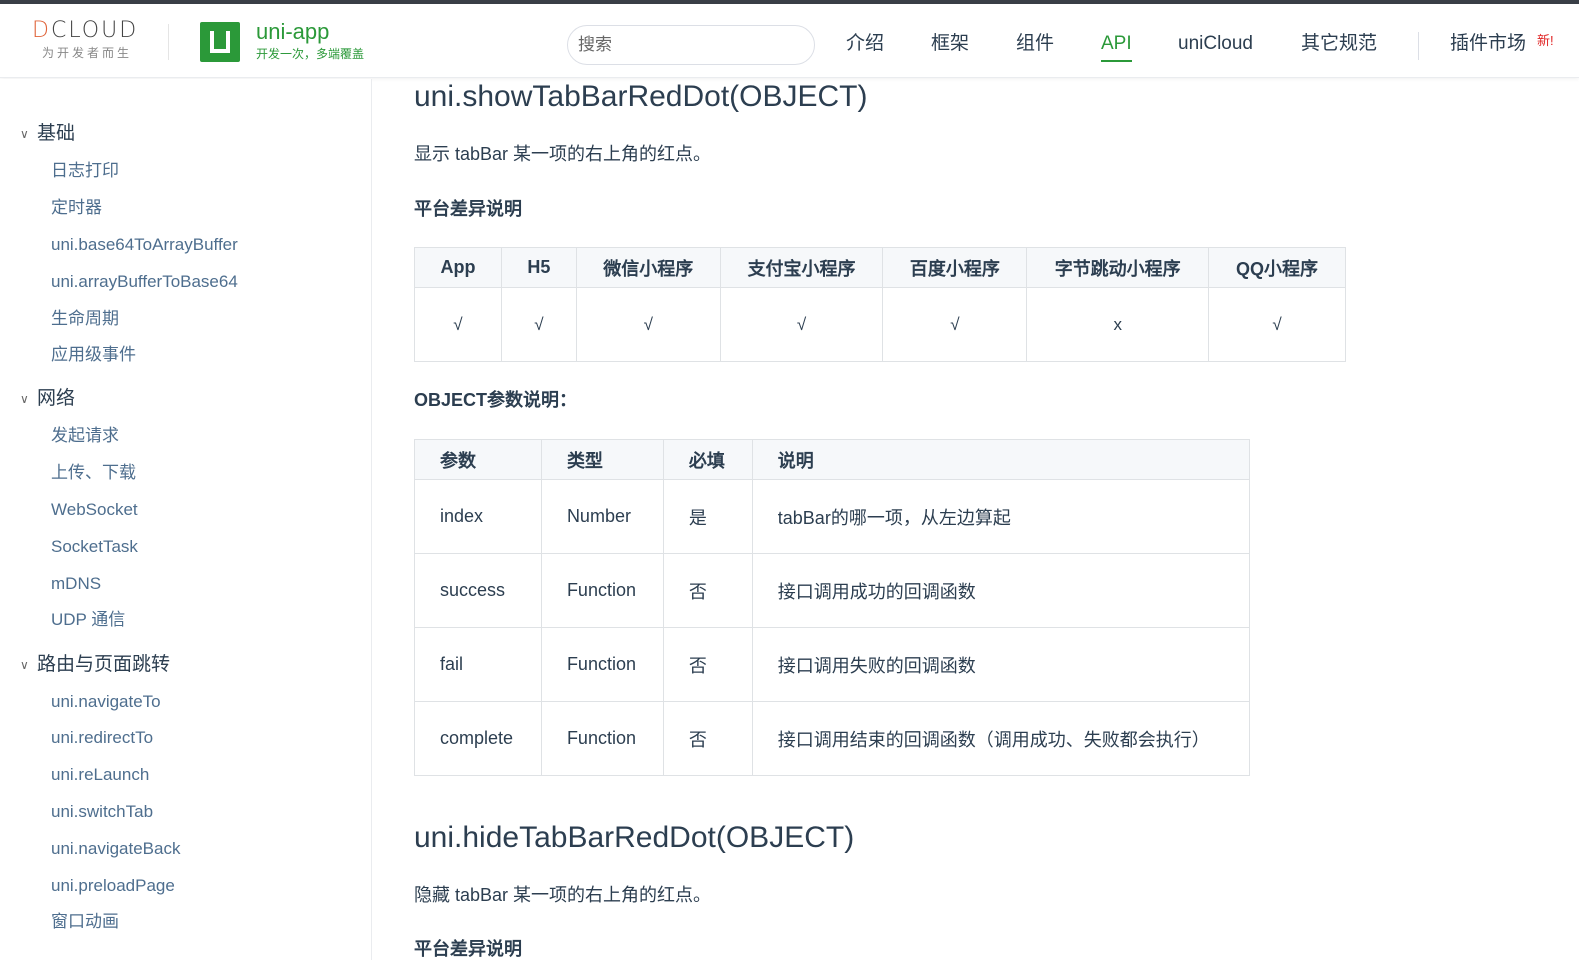  What do you see at coordinates (93, 355) in the screenshot?
I see `sidebar-item: 应用级事件` at bounding box center [93, 355].